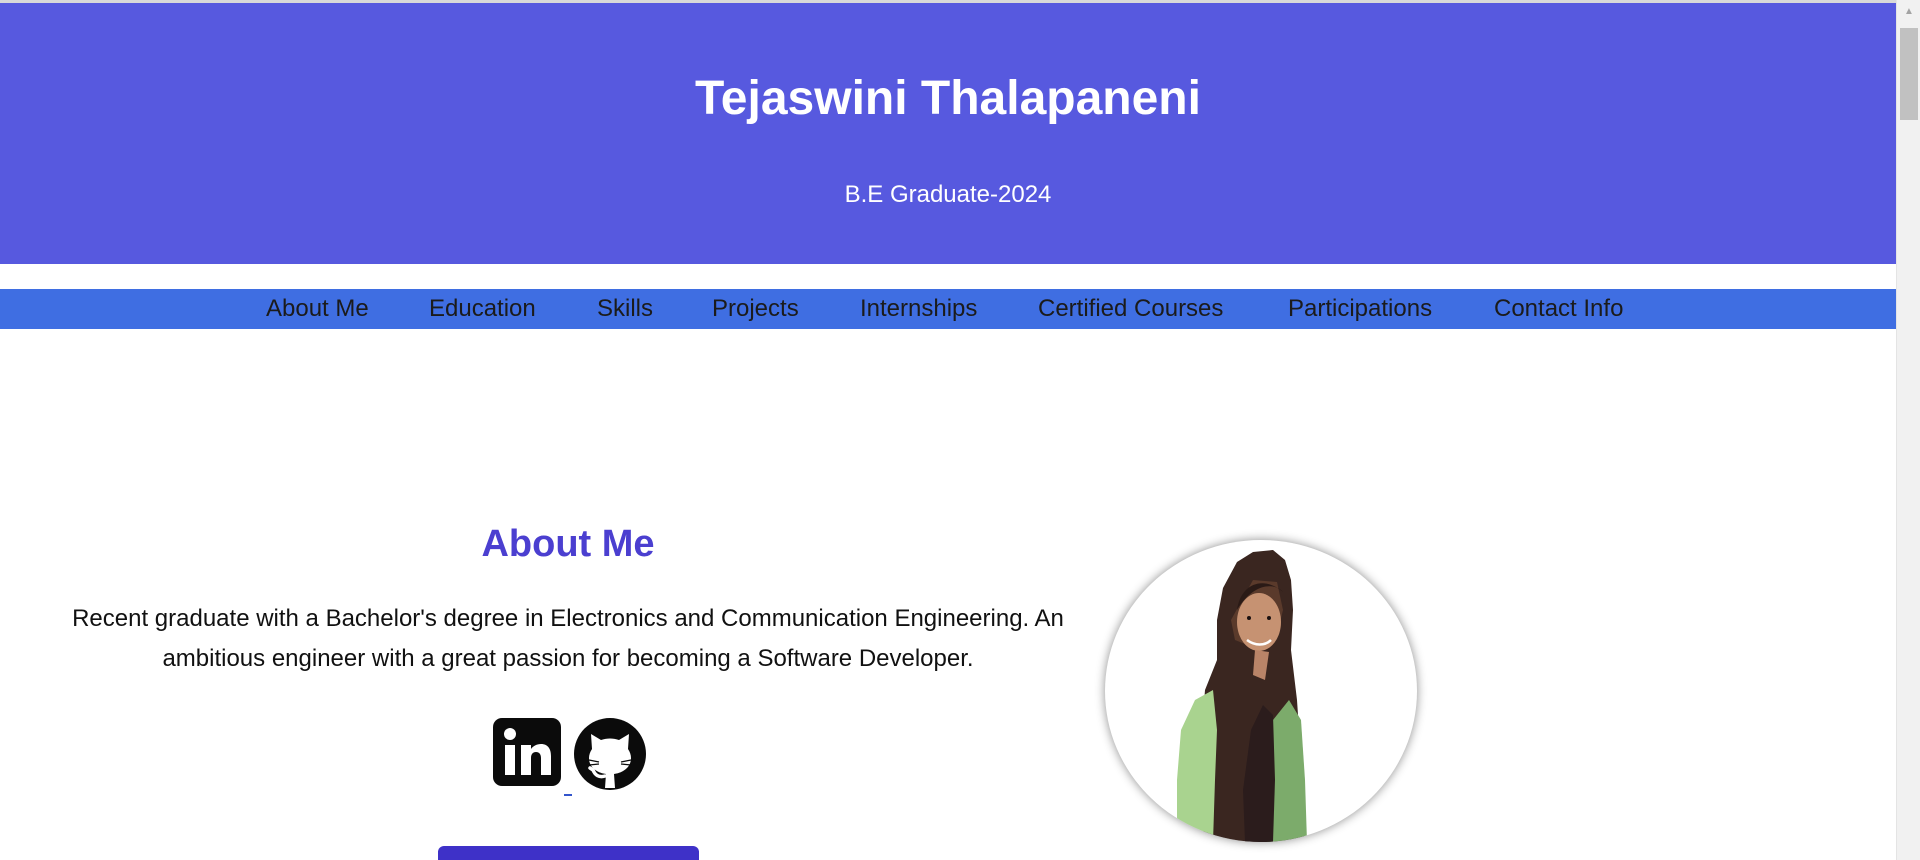  I want to click on github-icon, so click(610, 754).